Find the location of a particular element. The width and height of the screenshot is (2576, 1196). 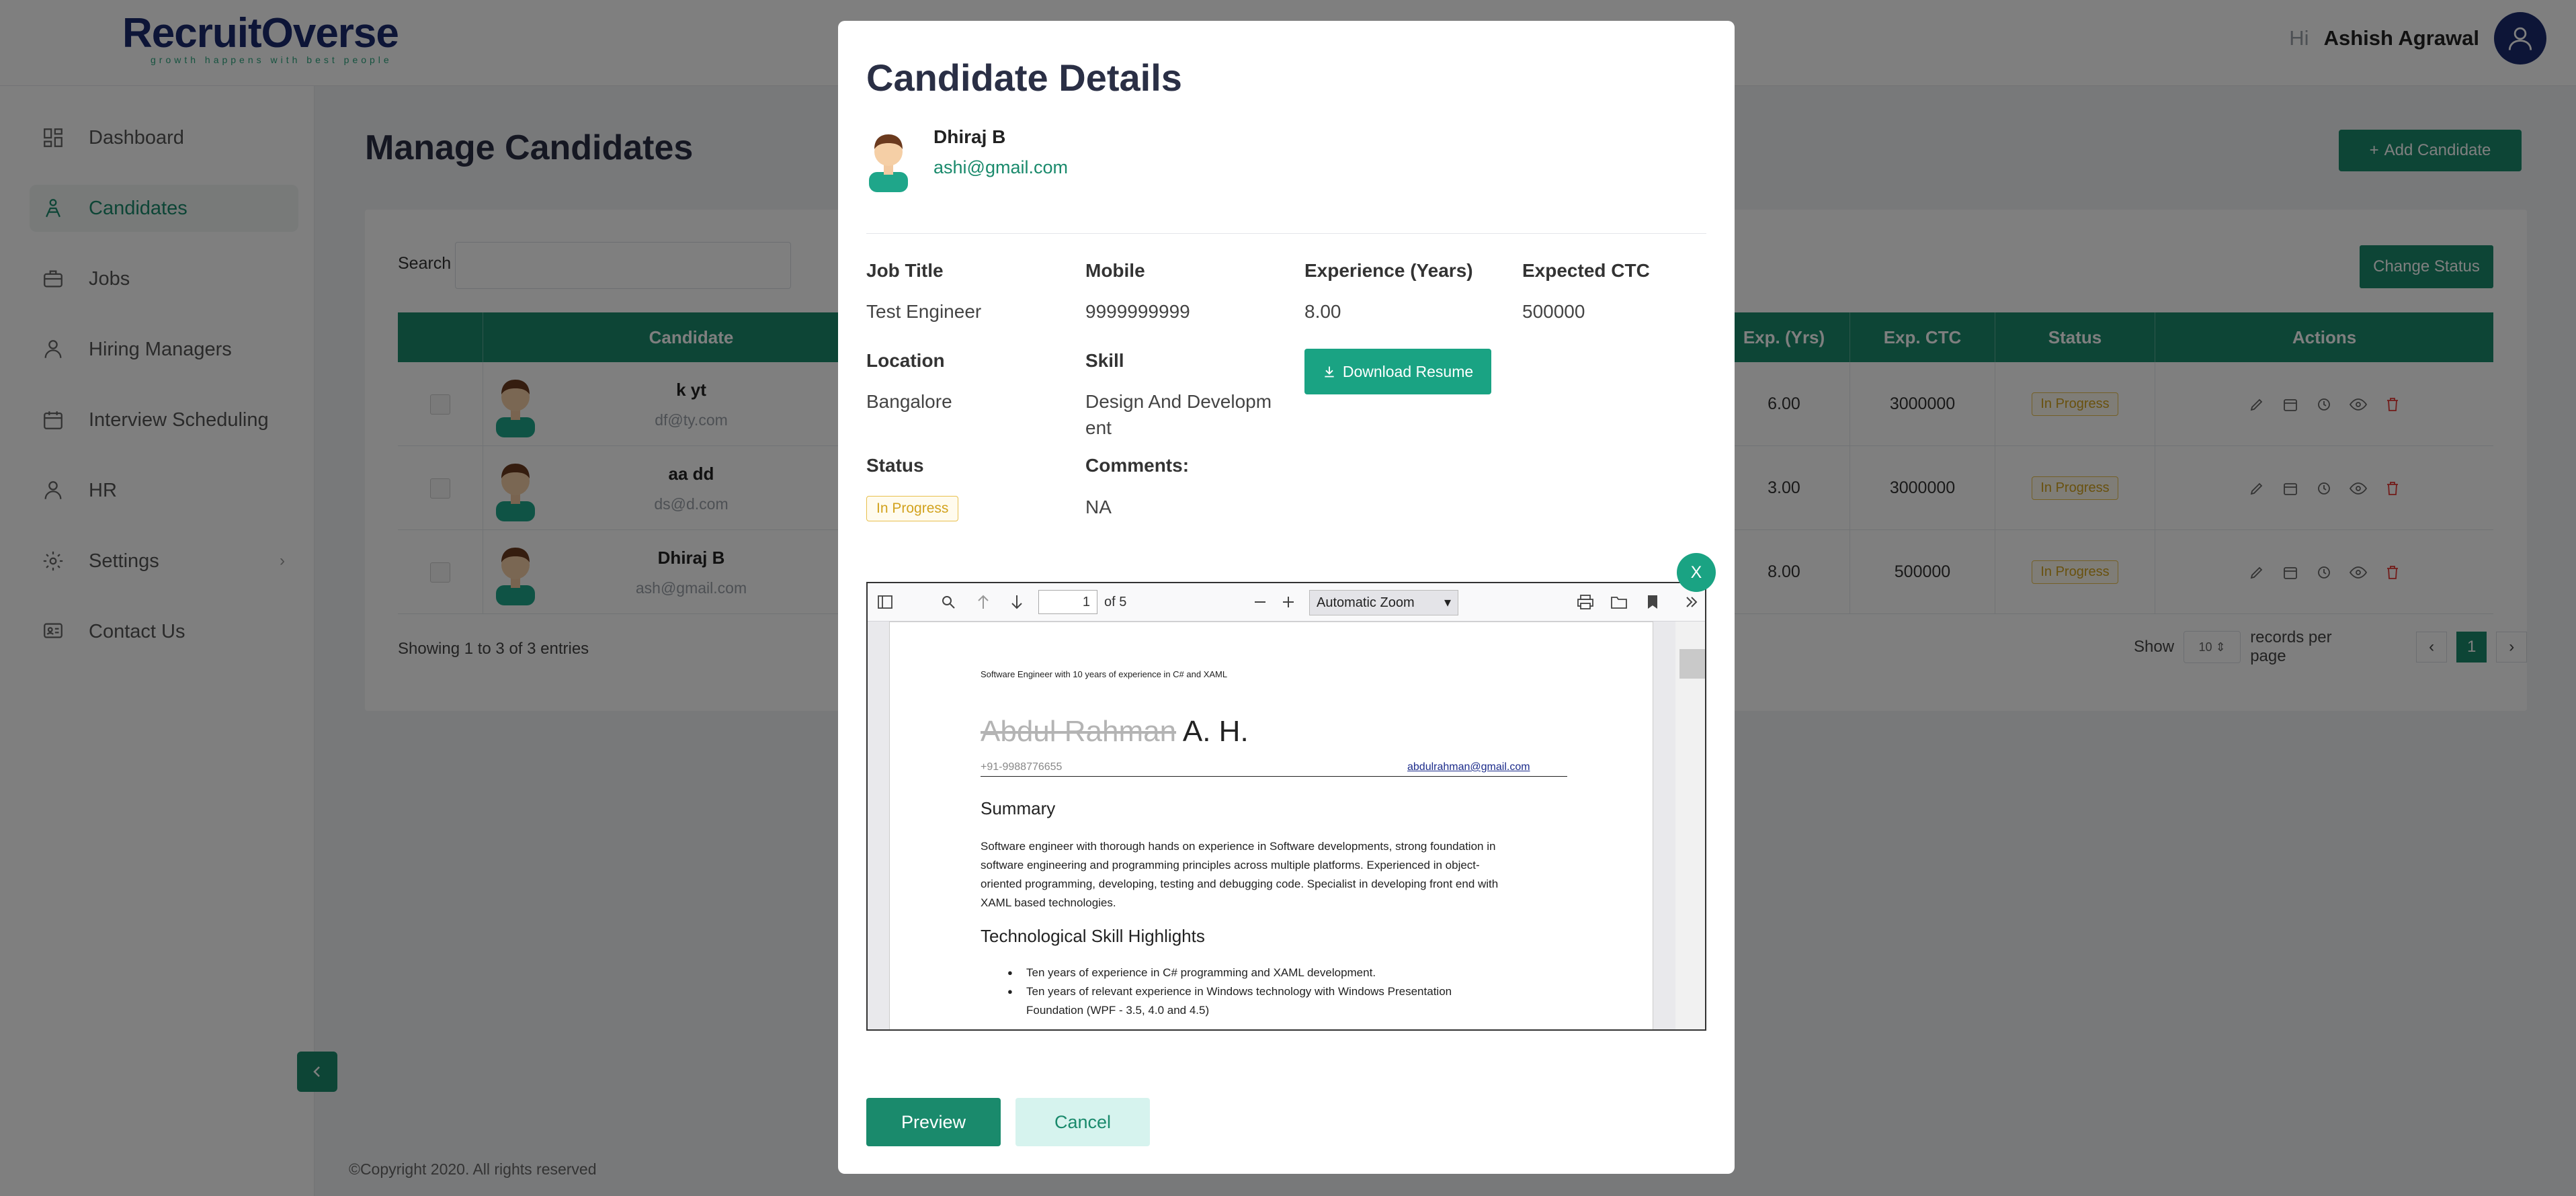

skill-value: Design And Developm ent is located at coordinates (1178, 414).